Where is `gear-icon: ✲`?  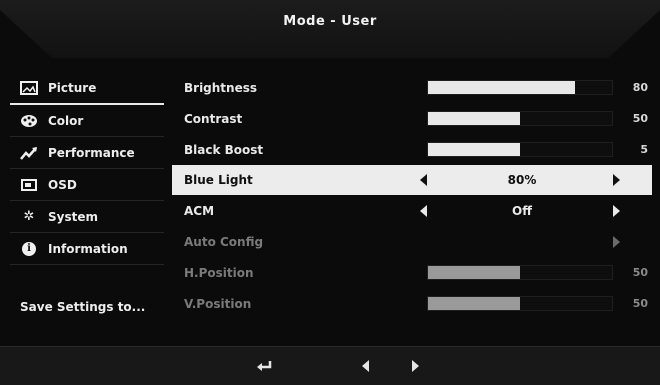 gear-icon: ✲ is located at coordinates (29, 216).